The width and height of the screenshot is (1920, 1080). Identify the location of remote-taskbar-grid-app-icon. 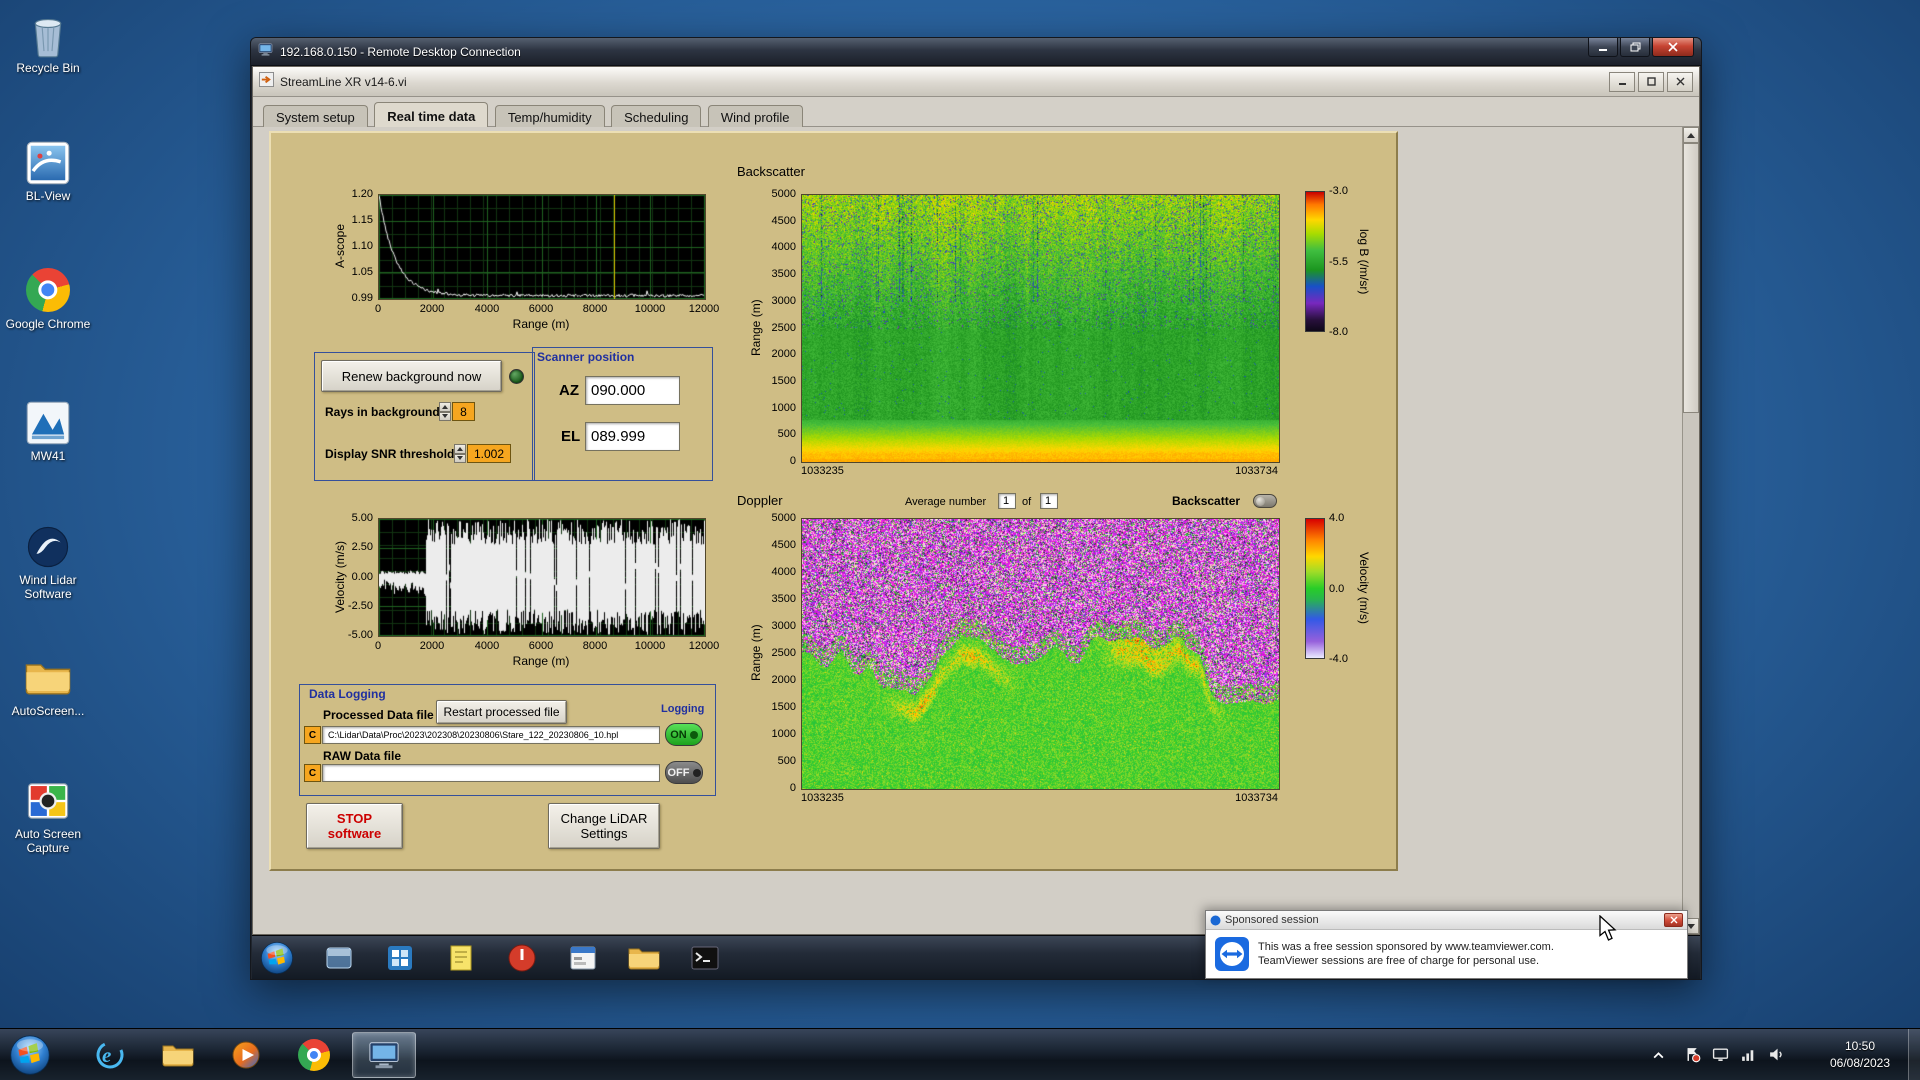
(400, 958).